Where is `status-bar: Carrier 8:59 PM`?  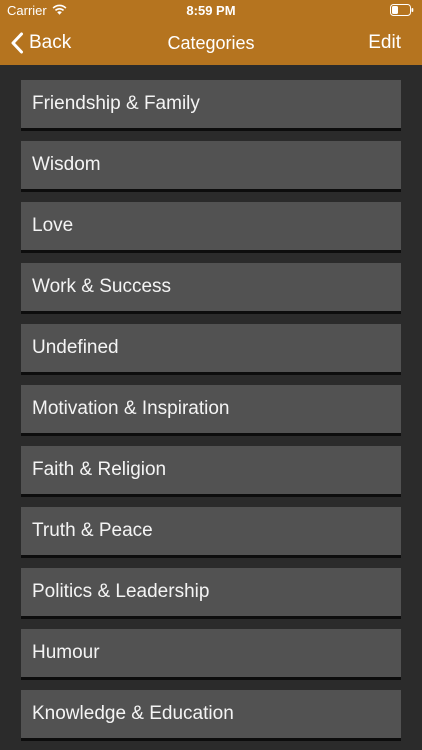
status-bar: Carrier 8:59 PM is located at coordinates (211, 11).